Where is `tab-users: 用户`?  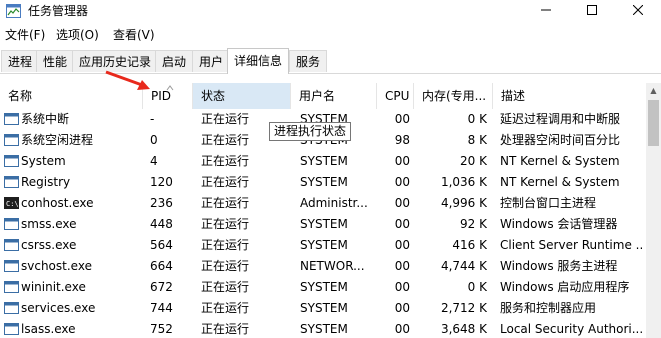 tab-users: 用户 is located at coordinates (211, 61).